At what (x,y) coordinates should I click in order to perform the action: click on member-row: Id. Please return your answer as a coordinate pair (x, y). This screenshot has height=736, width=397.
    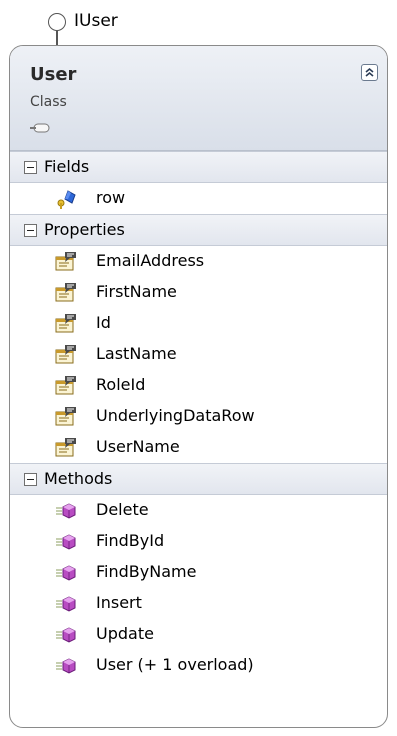
    Looking at the image, I should click on (198, 323).